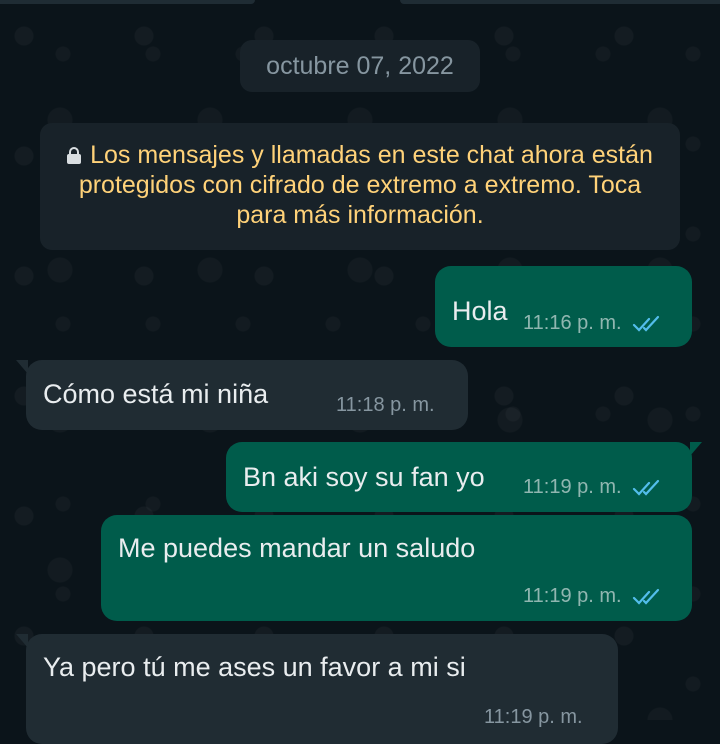 The width and height of the screenshot is (720, 744). Describe the element at coordinates (74, 155) in the screenshot. I see `lock-icon` at that location.